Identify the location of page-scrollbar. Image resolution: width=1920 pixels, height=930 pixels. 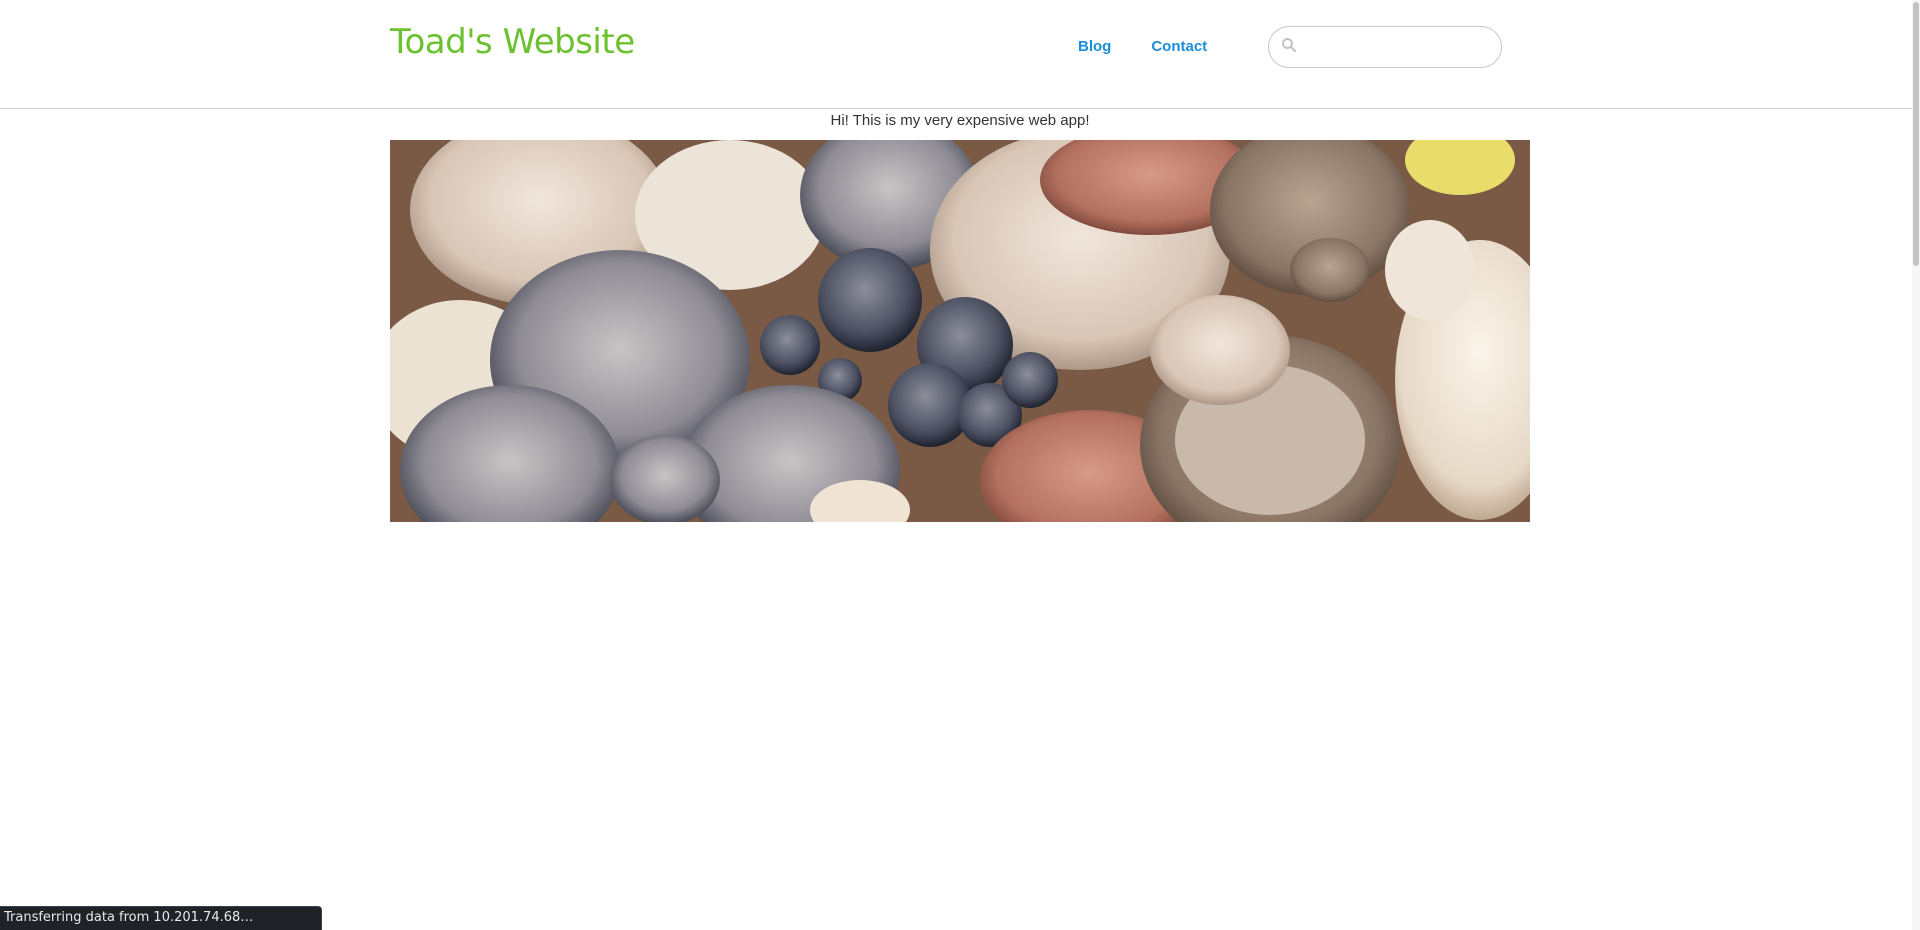
(1916, 465).